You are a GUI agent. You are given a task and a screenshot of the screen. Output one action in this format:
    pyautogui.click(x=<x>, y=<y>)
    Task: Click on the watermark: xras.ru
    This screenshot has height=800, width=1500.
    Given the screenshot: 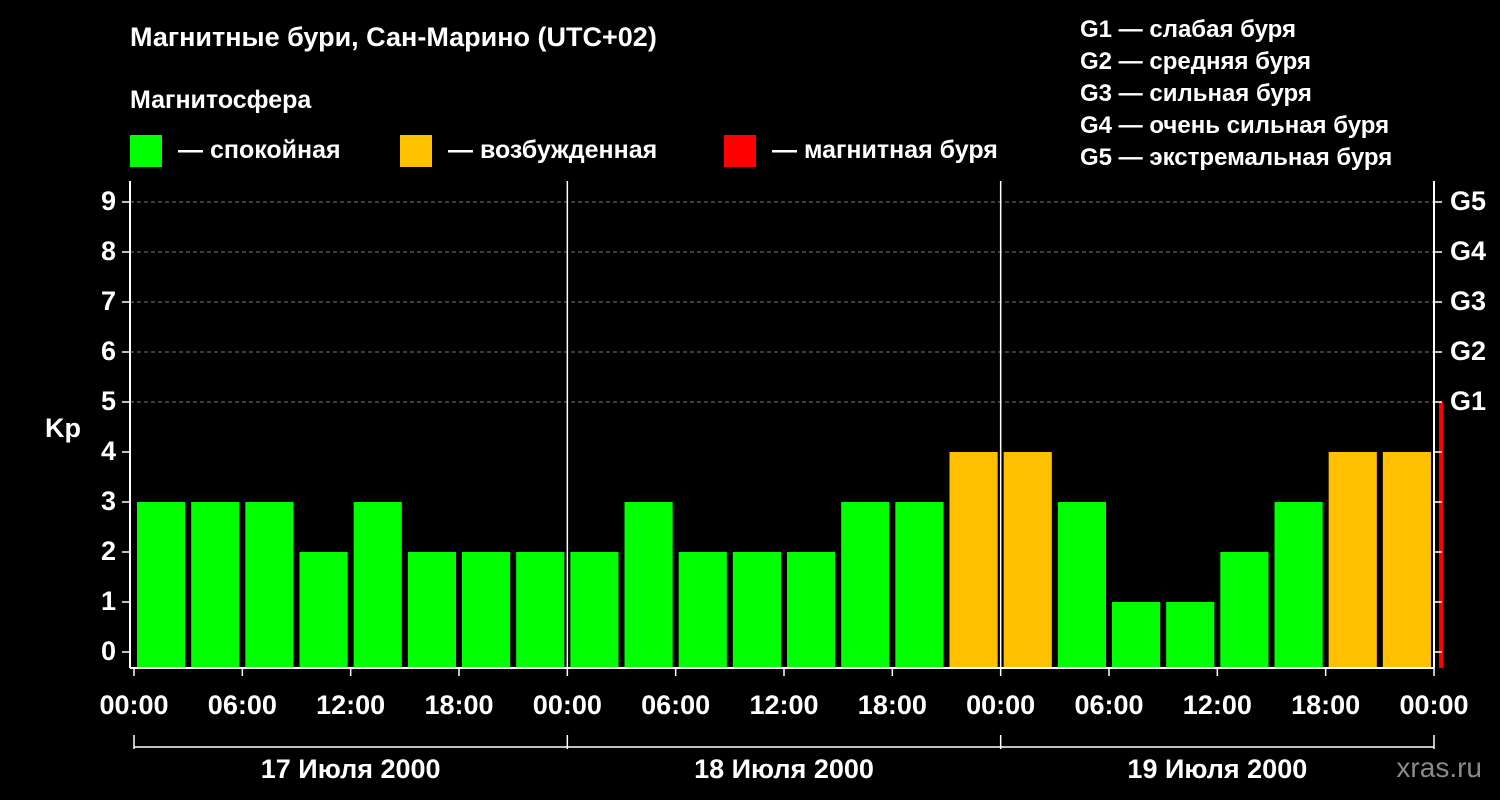 What is the action you would take?
    pyautogui.click(x=1439, y=767)
    